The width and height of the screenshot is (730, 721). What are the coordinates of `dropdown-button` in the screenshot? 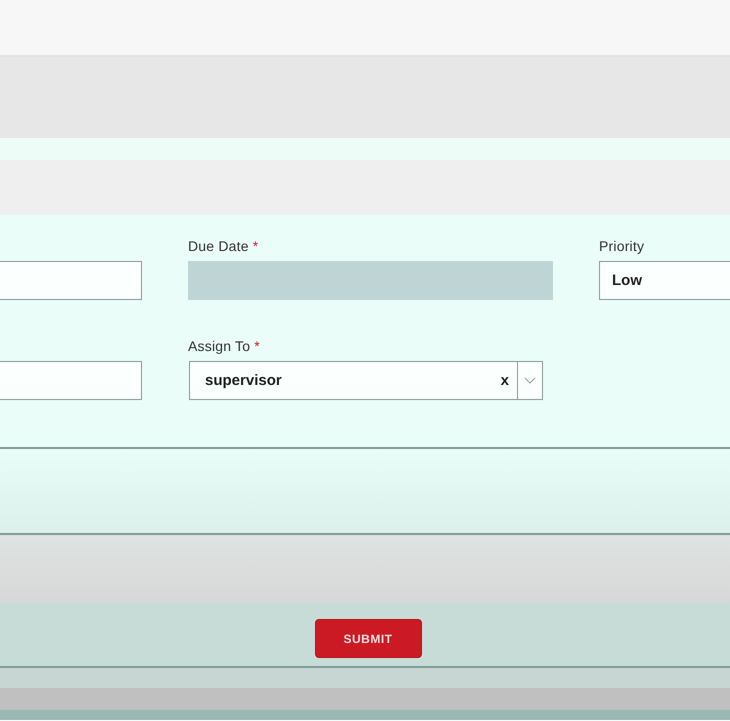 It's located at (530, 380).